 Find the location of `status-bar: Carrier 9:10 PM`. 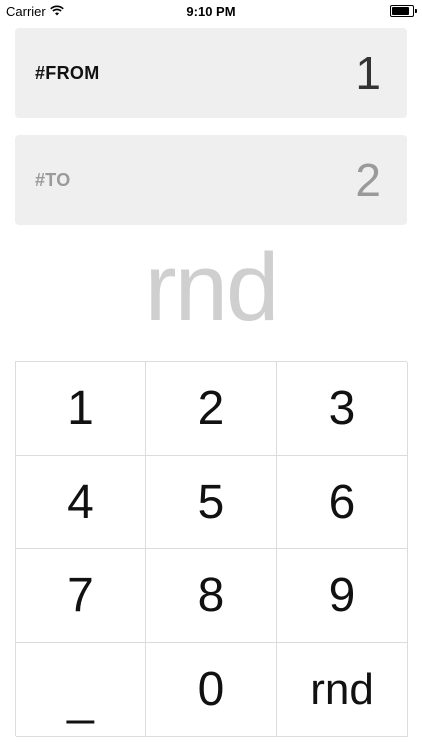

status-bar: Carrier 9:10 PM is located at coordinates (211, 11).